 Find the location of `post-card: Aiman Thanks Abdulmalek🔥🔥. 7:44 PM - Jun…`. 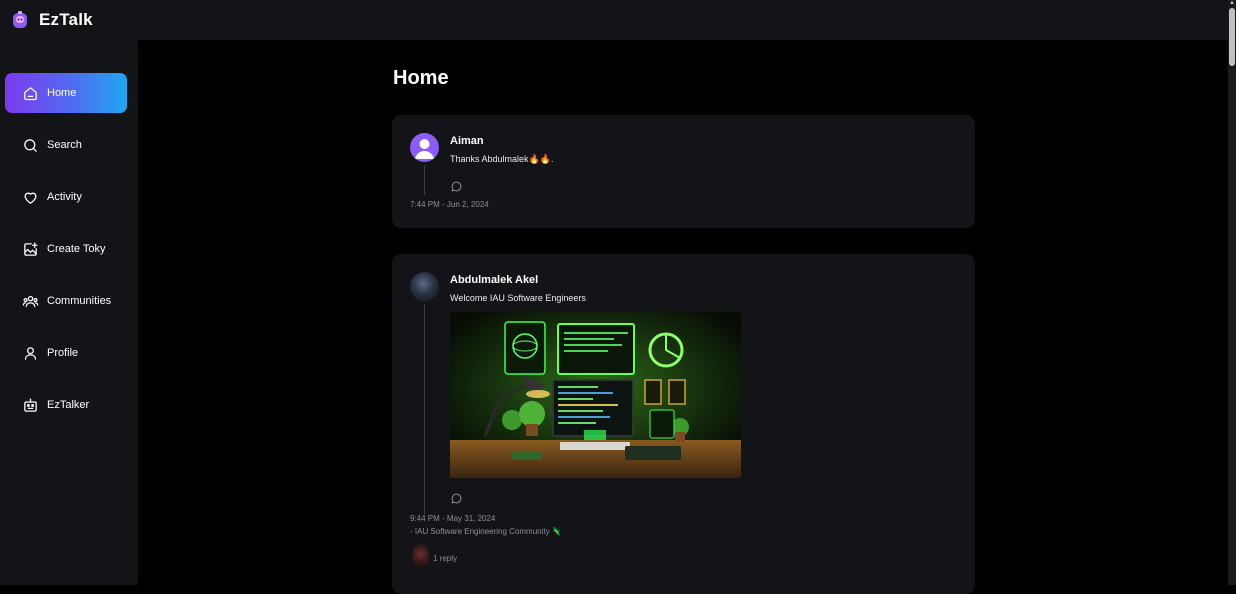

post-card: Aiman Thanks Abdulmalek🔥🔥. 7:44 PM - Jun… is located at coordinates (683, 171).